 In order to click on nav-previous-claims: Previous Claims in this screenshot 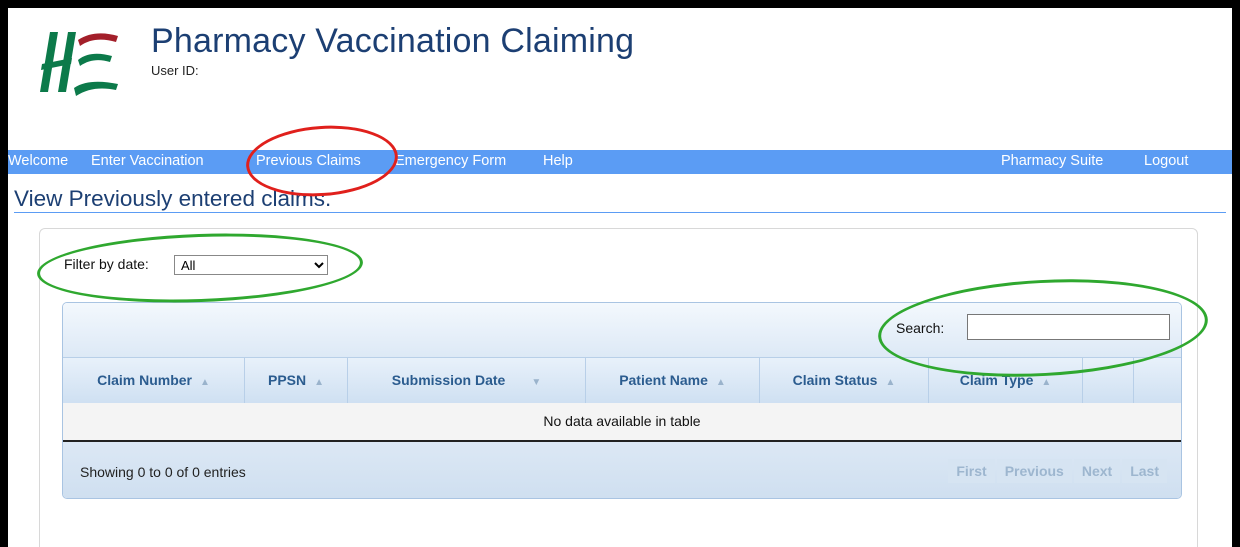, I will do `click(308, 161)`.